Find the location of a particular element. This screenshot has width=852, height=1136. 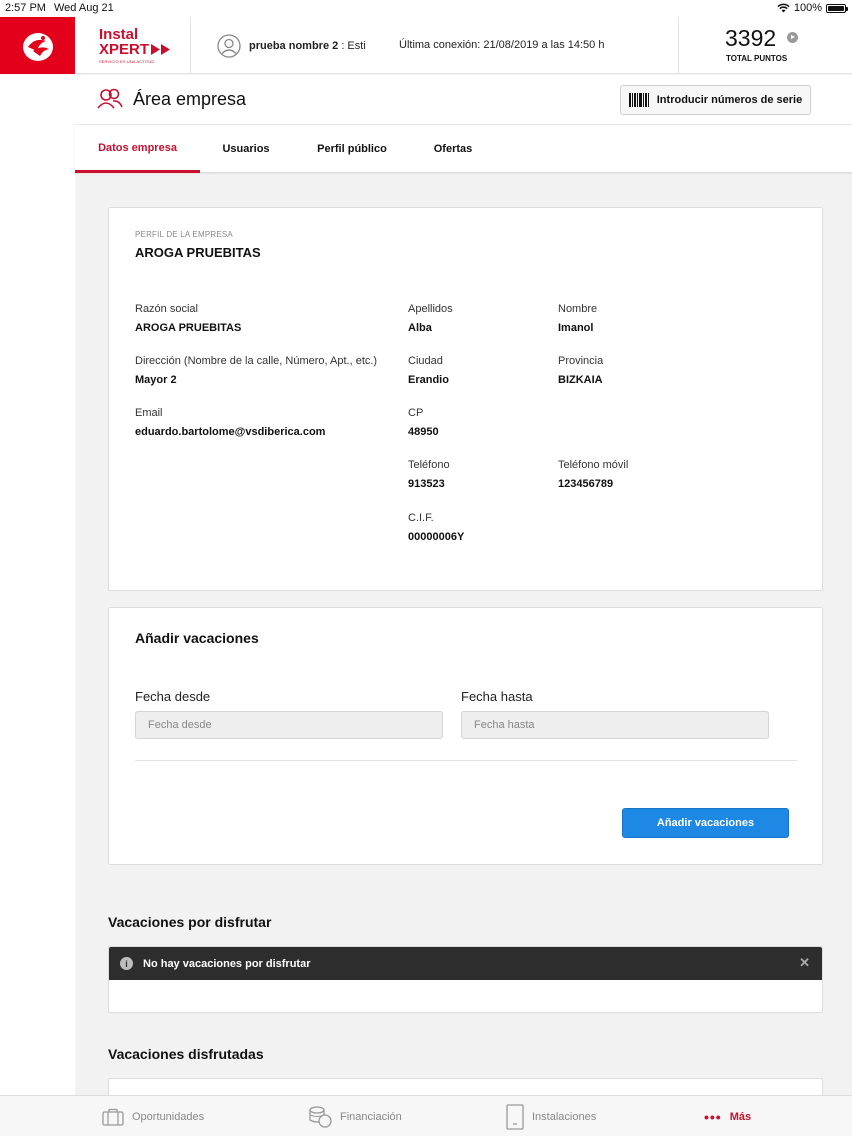

user-info: prueba nombre 2 : Esti is located at coordinates (291, 46).